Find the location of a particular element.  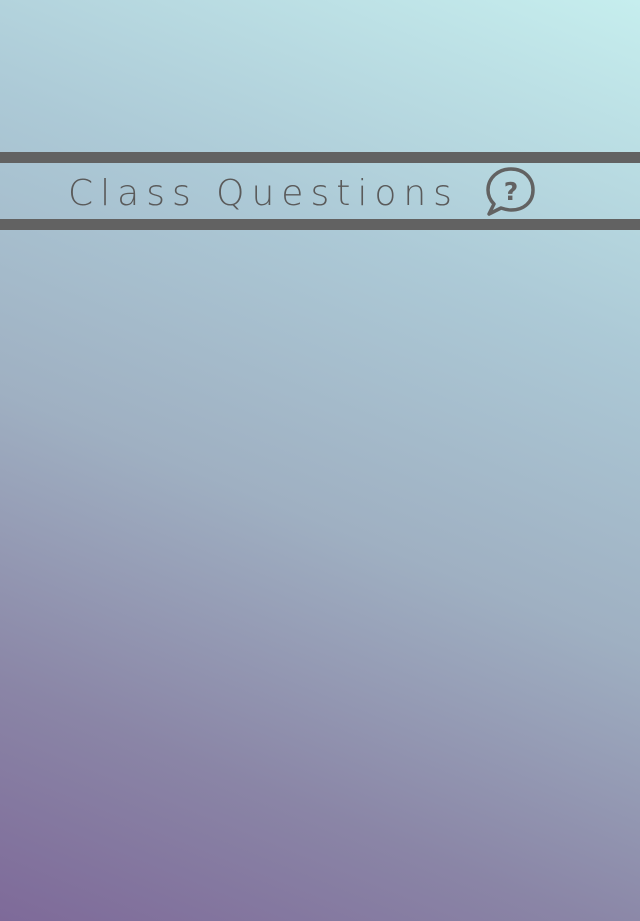

question-mark-glyph: ? is located at coordinates (511, 191).